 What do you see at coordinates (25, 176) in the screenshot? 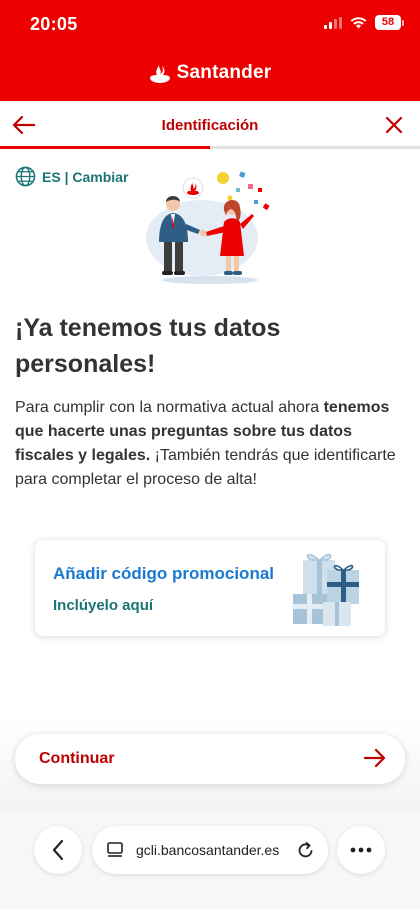
I see `globe-icon` at bounding box center [25, 176].